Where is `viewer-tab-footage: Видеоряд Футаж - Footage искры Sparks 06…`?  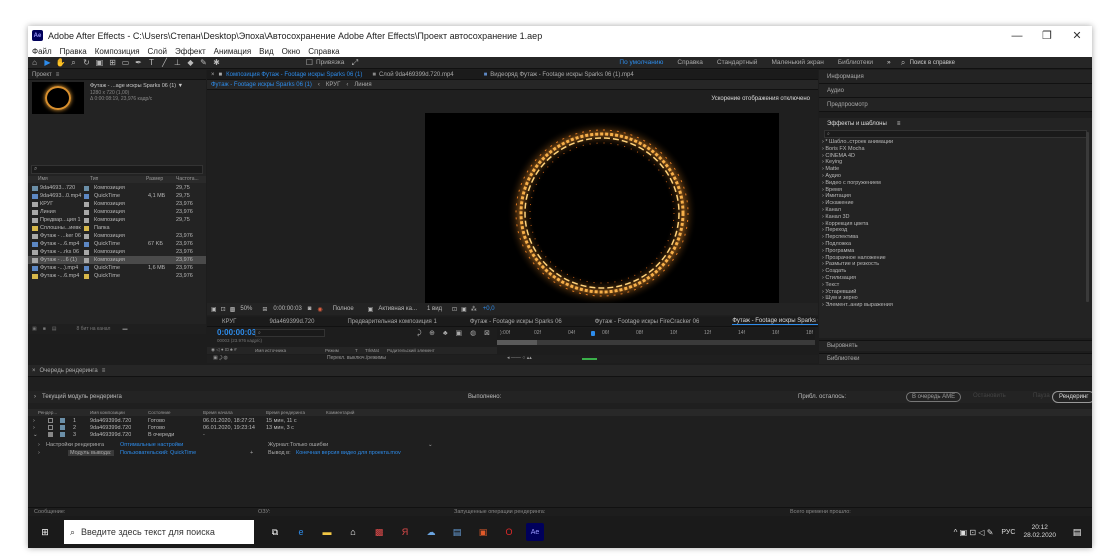 viewer-tab-footage: Видеоряд Футаж - Footage искры Sparks 06… is located at coordinates (561, 75).